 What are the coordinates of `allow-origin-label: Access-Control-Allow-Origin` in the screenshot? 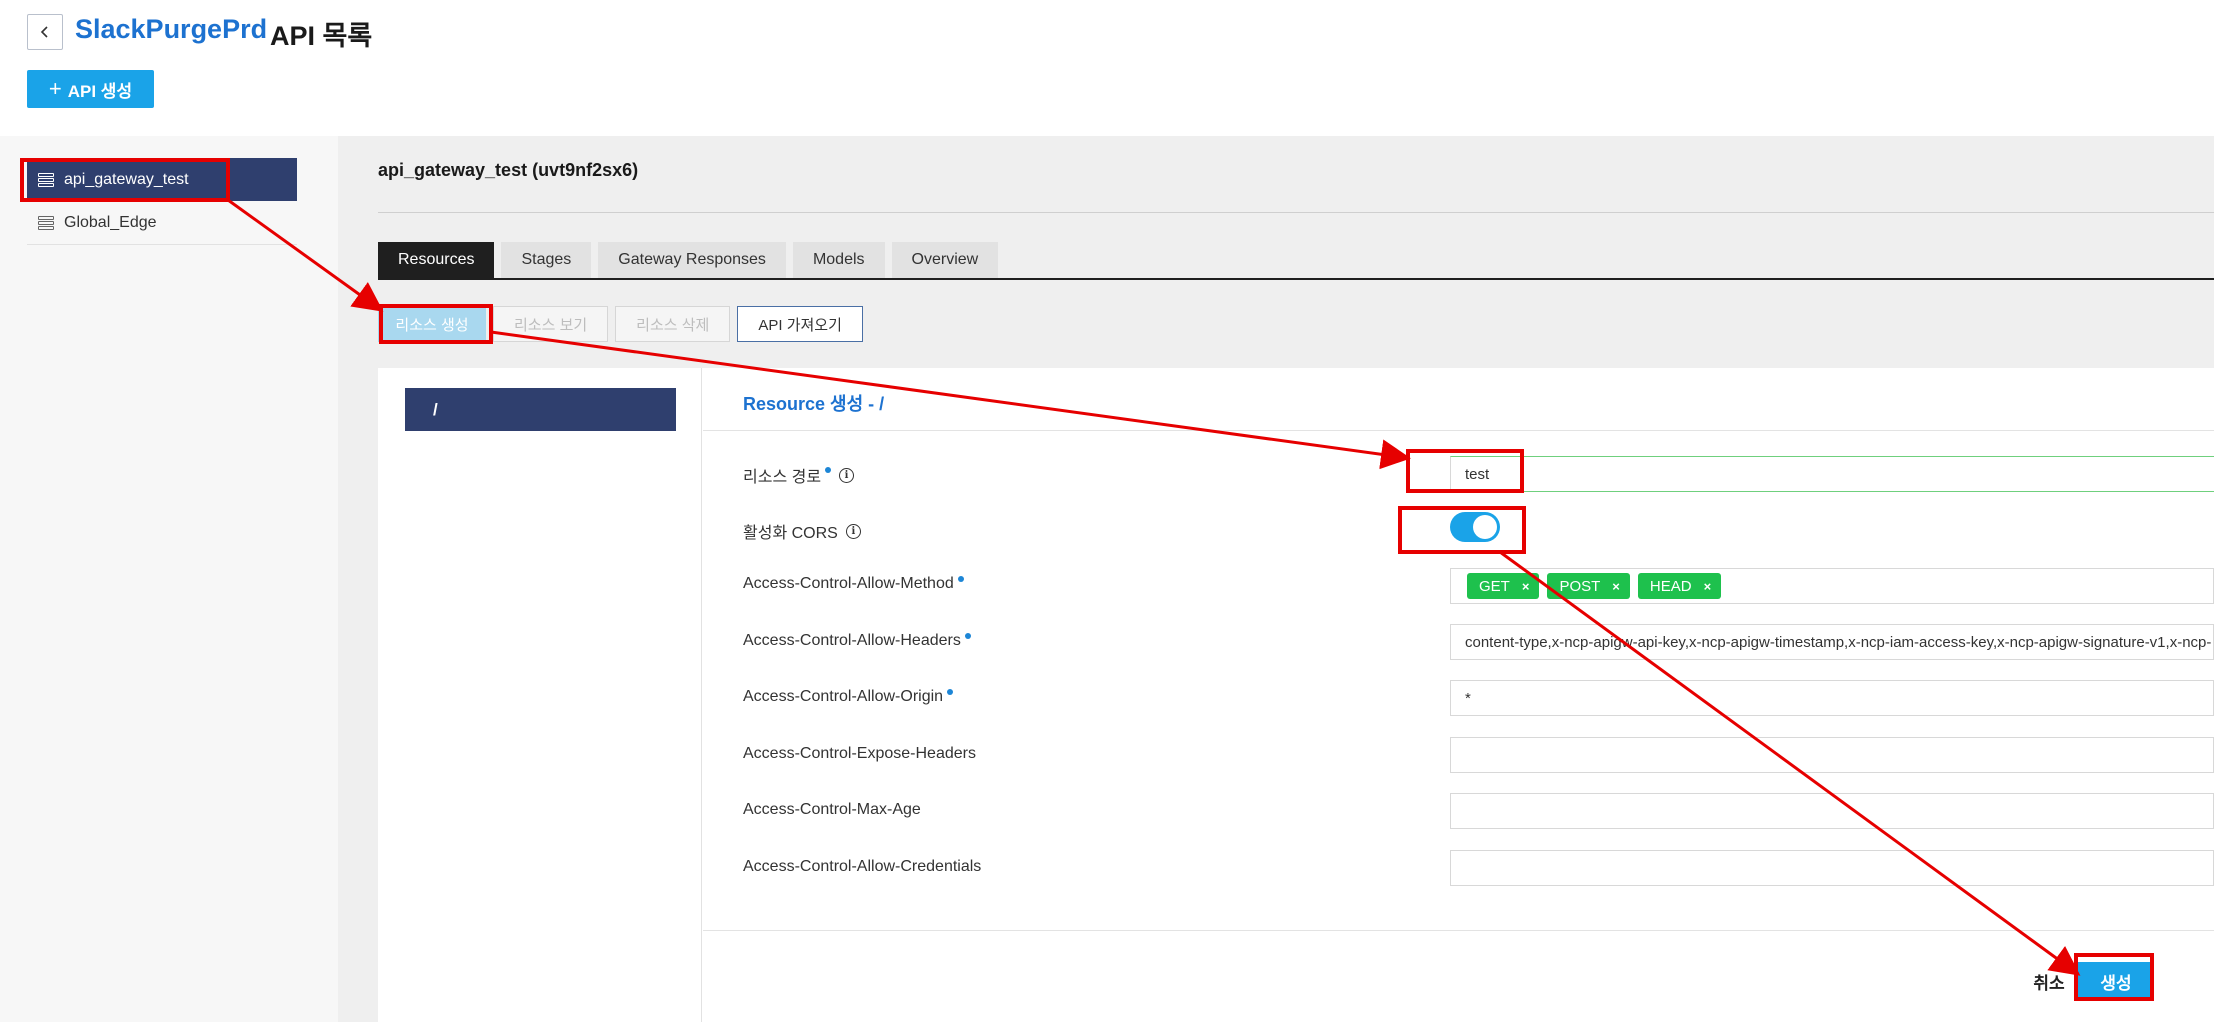 It's located at (848, 697).